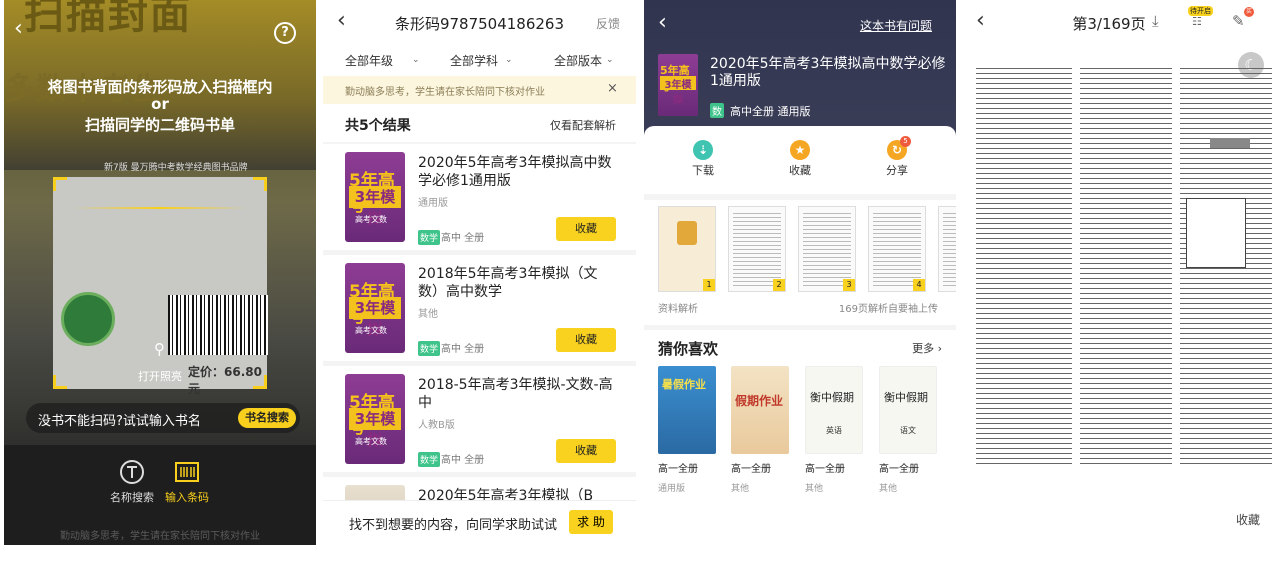  What do you see at coordinates (1249, 12) in the screenshot?
I see `red-badge: 买` at bounding box center [1249, 12].